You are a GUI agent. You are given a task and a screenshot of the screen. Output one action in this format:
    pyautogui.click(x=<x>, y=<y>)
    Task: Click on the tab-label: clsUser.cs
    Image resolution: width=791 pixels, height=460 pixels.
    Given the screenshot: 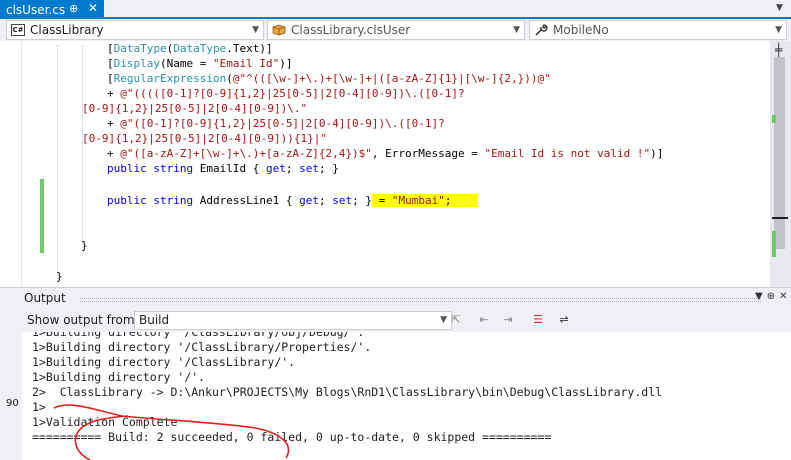 What is the action you would take?
    pyautogui.click(x=36, y=9)
    